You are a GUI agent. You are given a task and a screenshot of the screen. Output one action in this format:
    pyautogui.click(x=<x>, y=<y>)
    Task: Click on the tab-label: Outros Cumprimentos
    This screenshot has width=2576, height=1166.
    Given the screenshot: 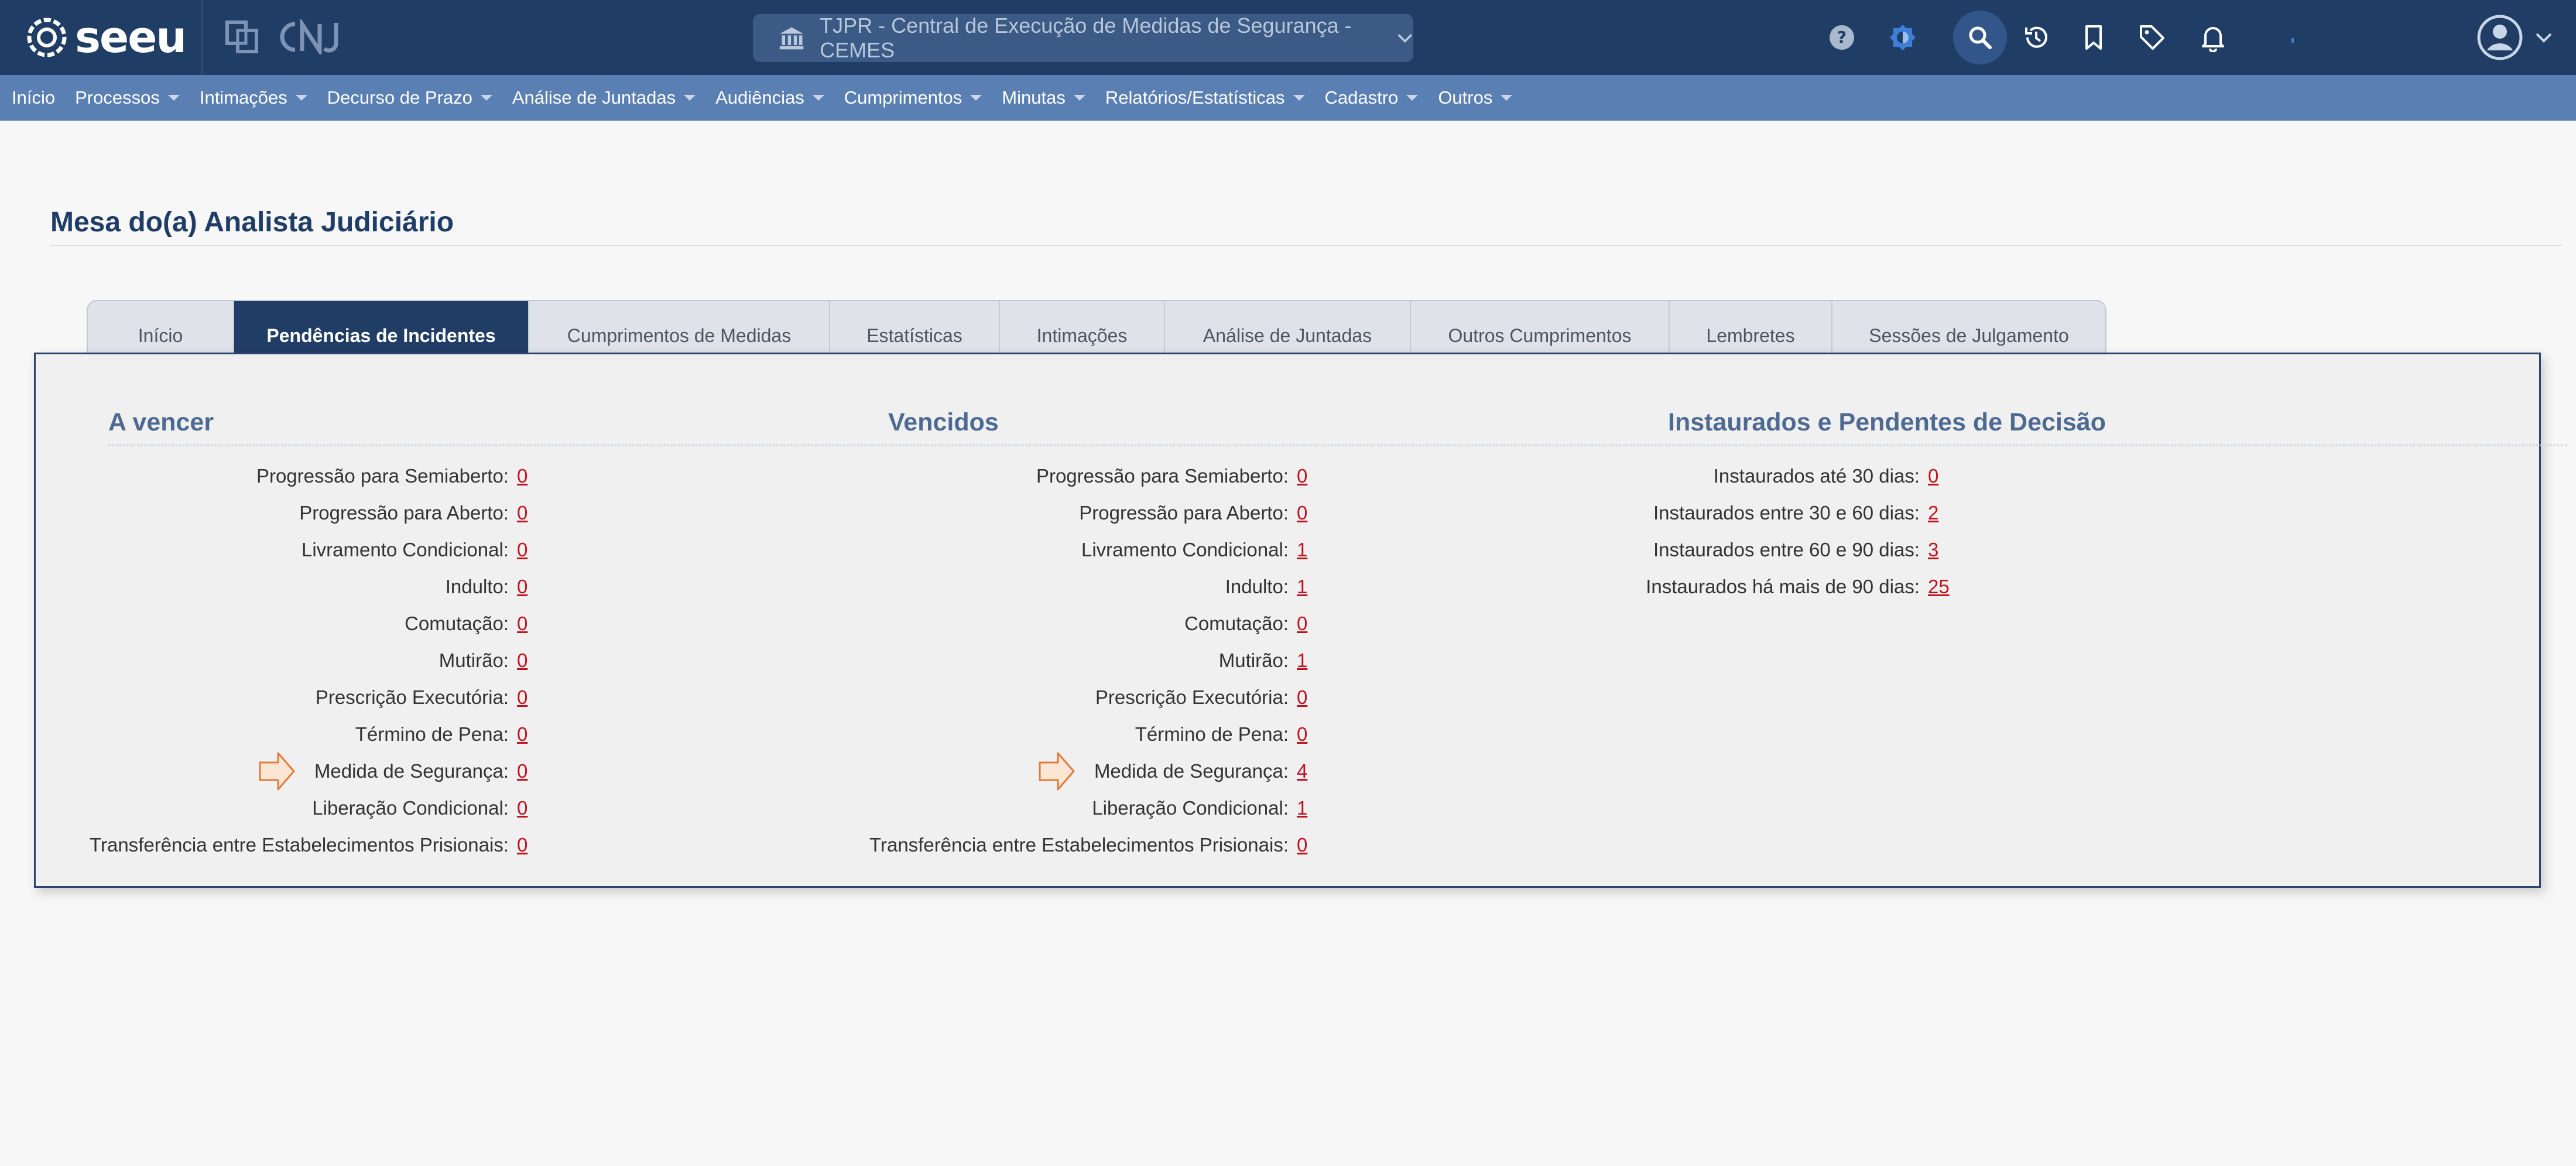 What is the action you would take?
    pyautogui.click(x=1540, y=335)
    